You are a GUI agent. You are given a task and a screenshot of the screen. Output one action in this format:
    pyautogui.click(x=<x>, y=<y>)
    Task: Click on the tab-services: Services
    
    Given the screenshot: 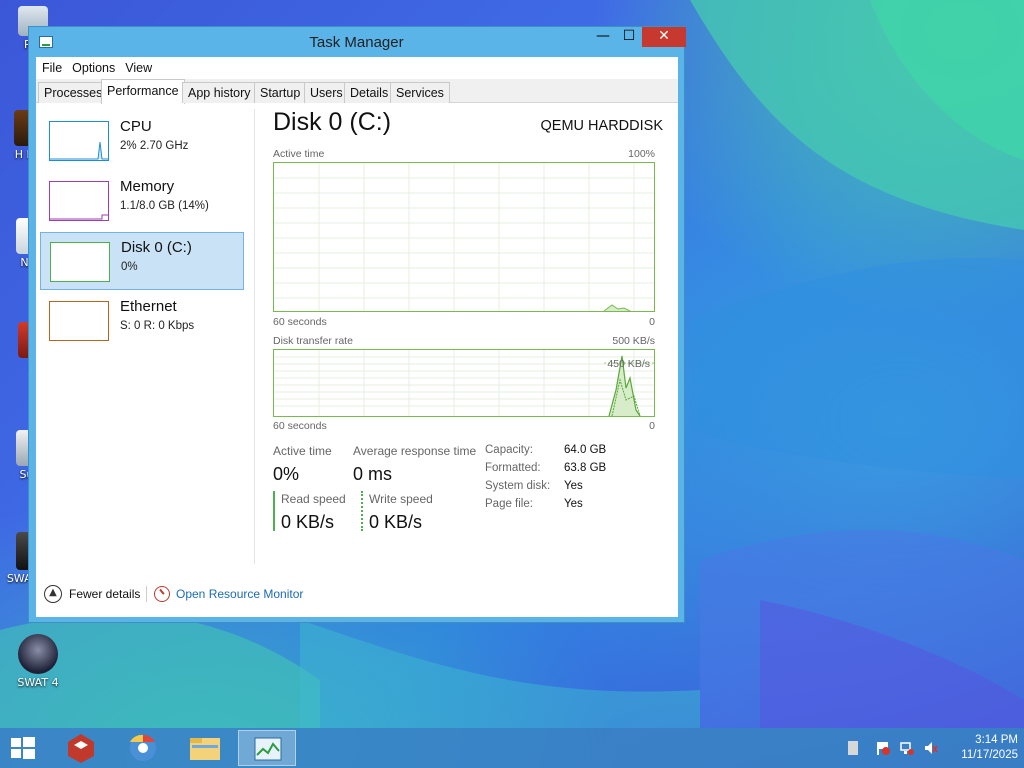 What is the action you would take?
    pyautogui.click(x=420, y=92)
    